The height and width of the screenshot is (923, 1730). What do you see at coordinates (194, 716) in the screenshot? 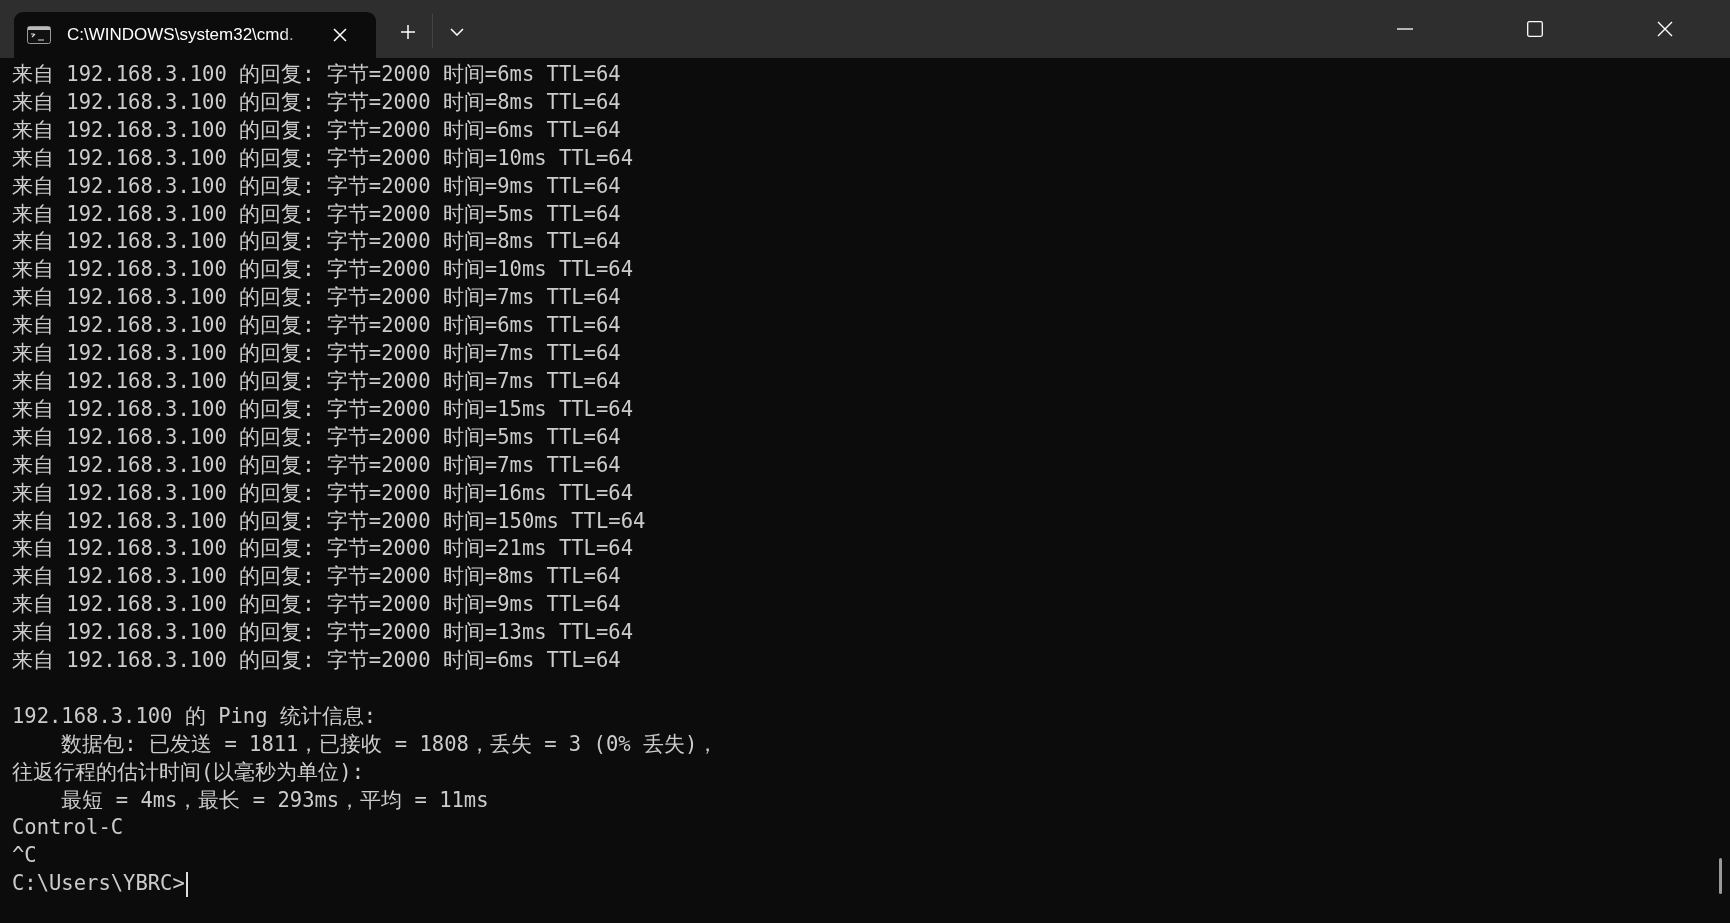
I see `output-line: 192.168.3.100 的 Ping 统计信息:` at bounding box center [194, 716].